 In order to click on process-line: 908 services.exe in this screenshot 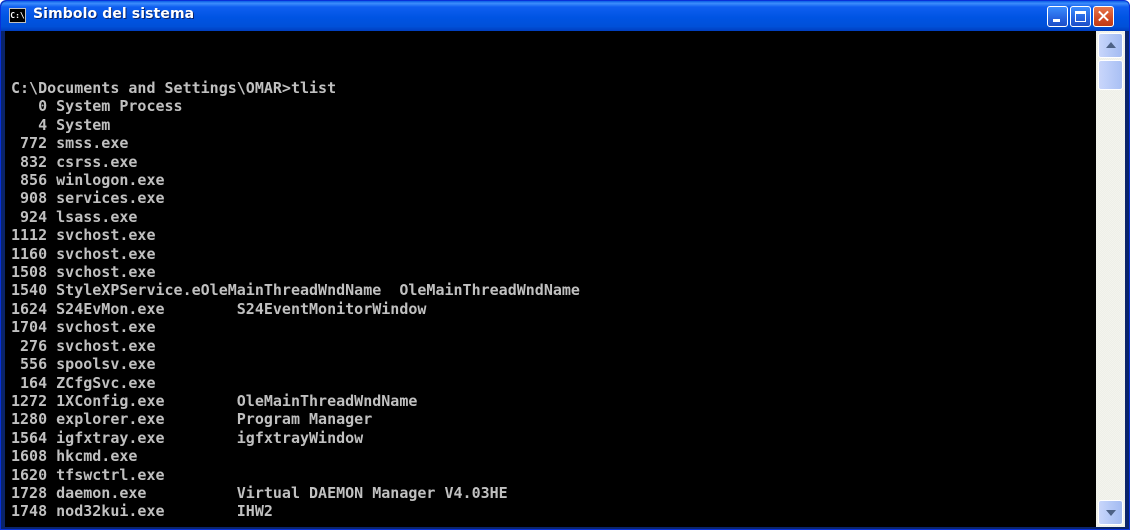, I will do `click(88, 198)`.